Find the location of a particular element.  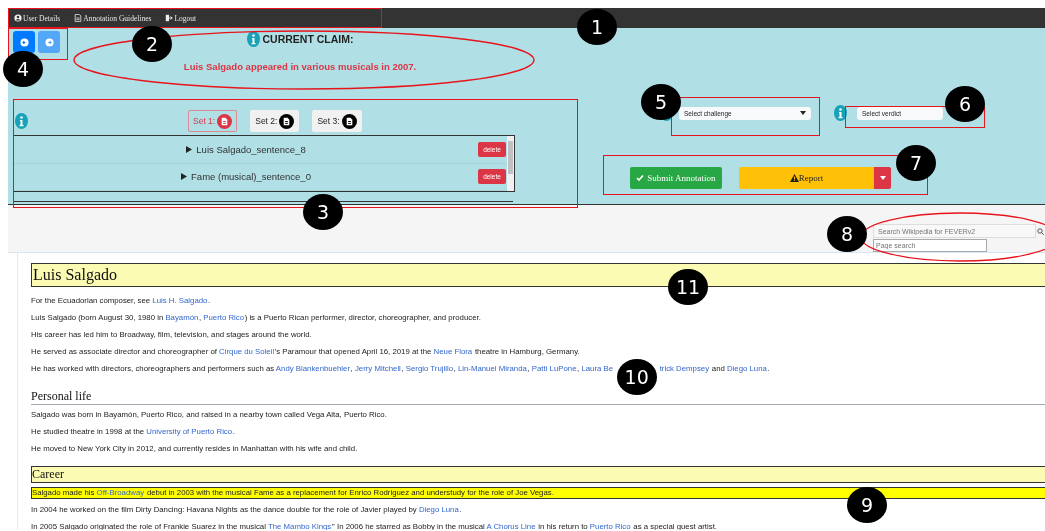

evidence-item: Luis Salgado_sentence_8 is located at coordinates (251, 149).